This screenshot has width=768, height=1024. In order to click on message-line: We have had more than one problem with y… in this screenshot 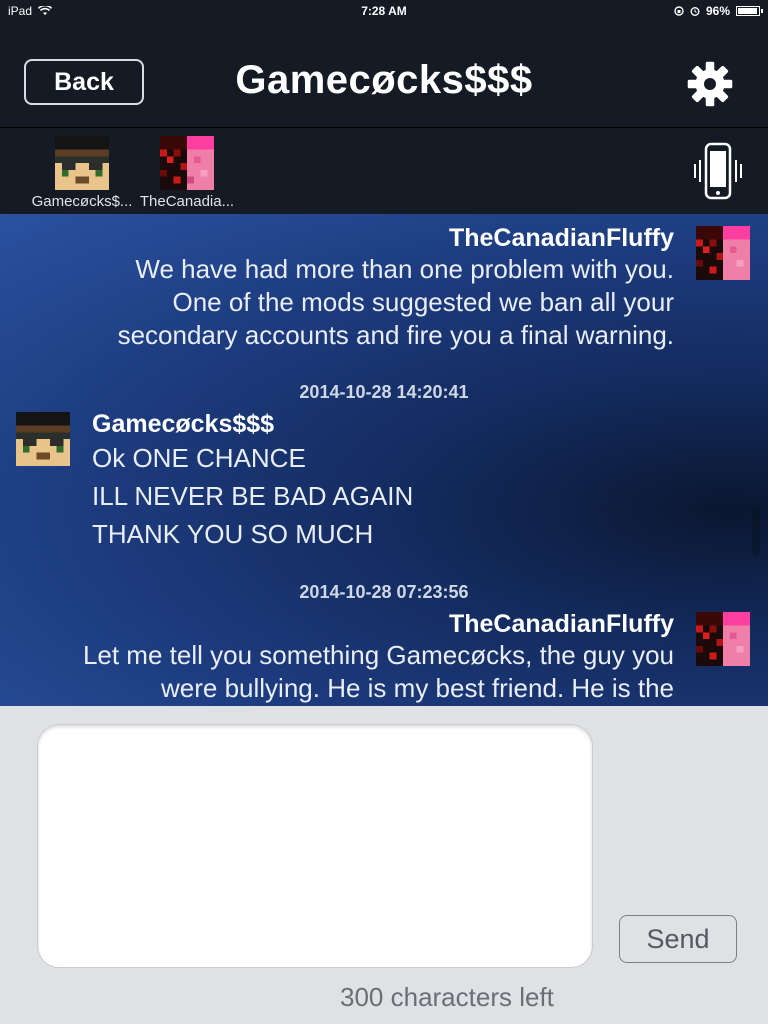, I will do `click(404, 269)`.